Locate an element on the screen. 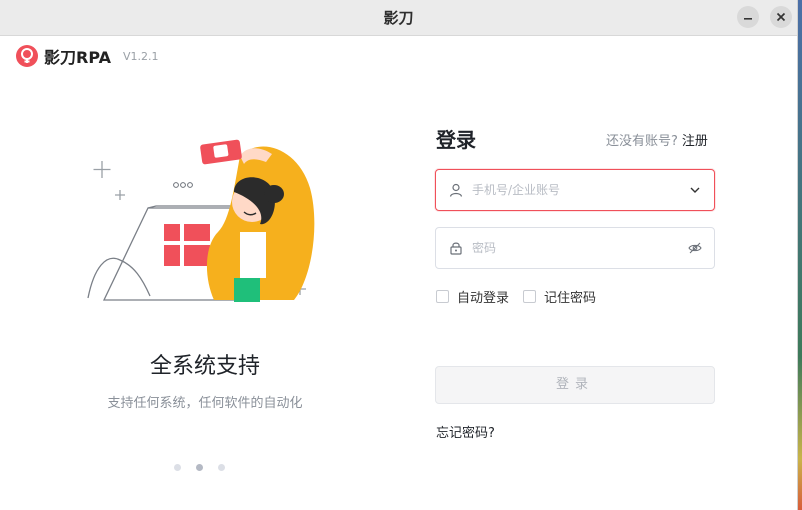 This screenshot has width=802, height=510. carousel-dots is located at coordinates (199, 467).